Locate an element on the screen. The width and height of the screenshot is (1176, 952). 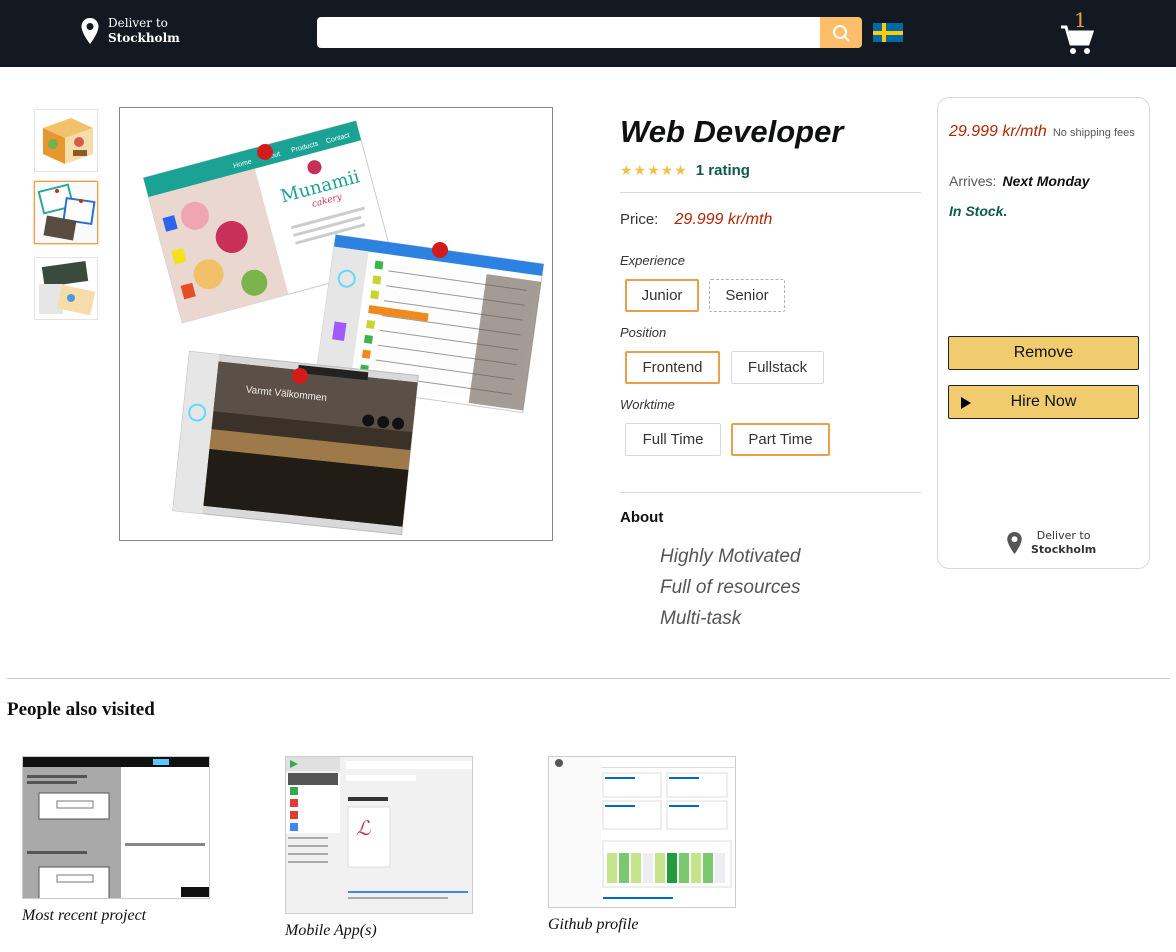
github-screenshot is located at coordinates (642, 832).